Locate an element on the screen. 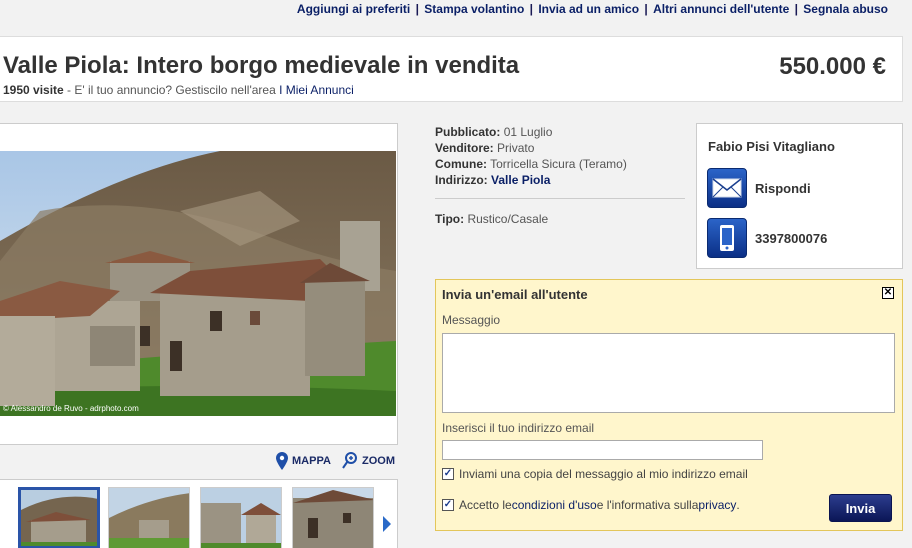 This screenshot has height=548, width=912. address-label: Indirizzo: is located at coordinates (461, 180).